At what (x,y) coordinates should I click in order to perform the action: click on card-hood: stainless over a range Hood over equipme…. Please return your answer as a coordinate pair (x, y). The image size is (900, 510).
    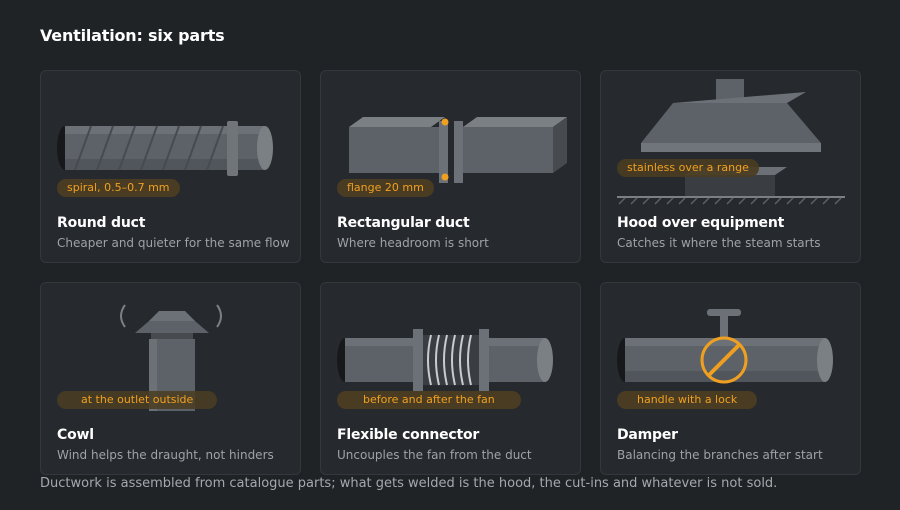
    Looking at the image, I should click on (730, 166).